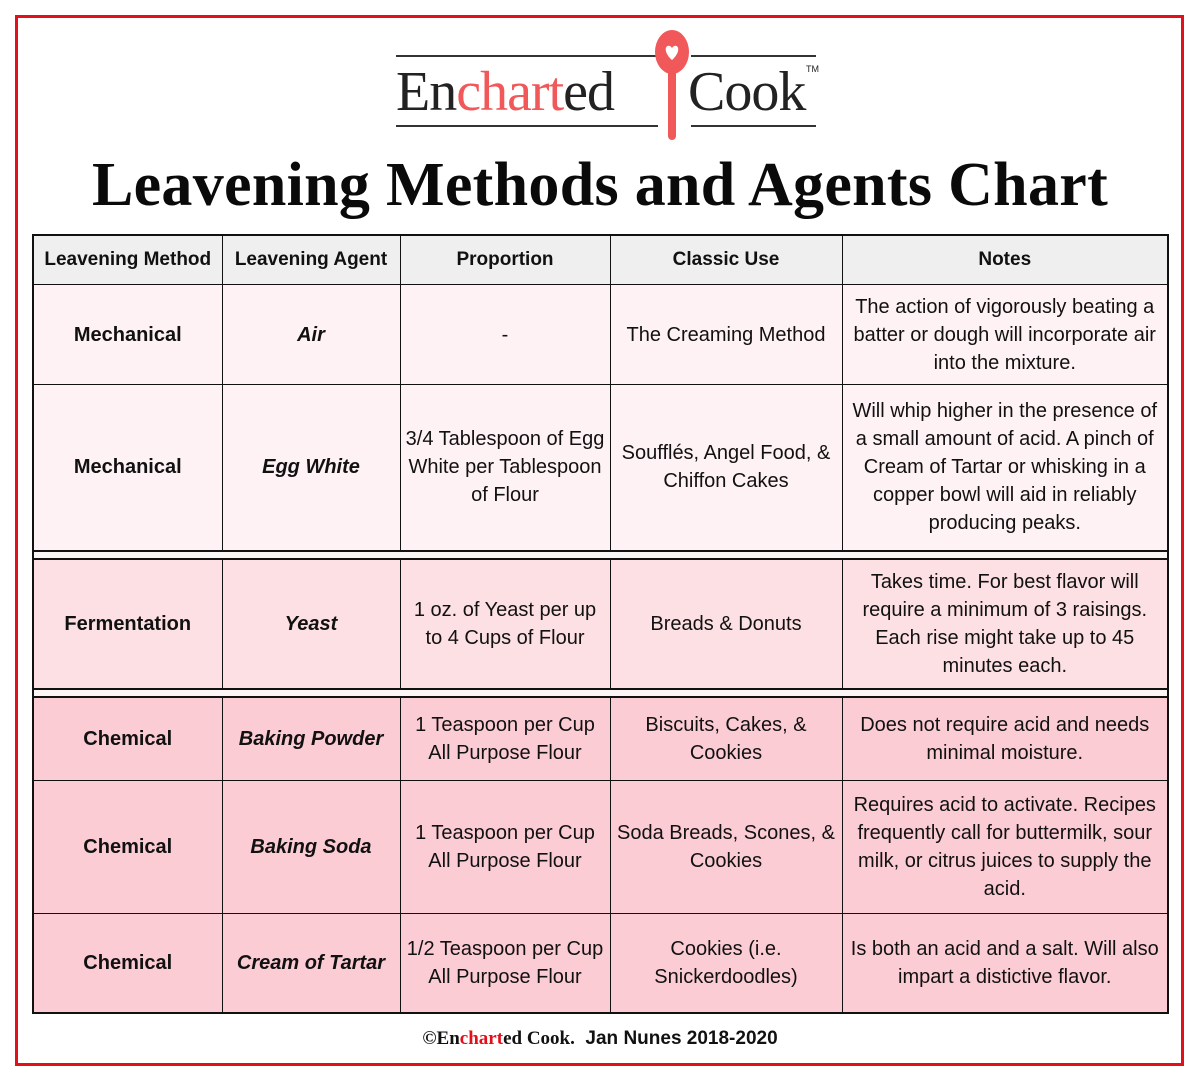 The height and width of the screenshot is (1081, 1200). I want to click on cell-classic-use: Cookies (i.e. Snickerdoodles), so click(726, 963).